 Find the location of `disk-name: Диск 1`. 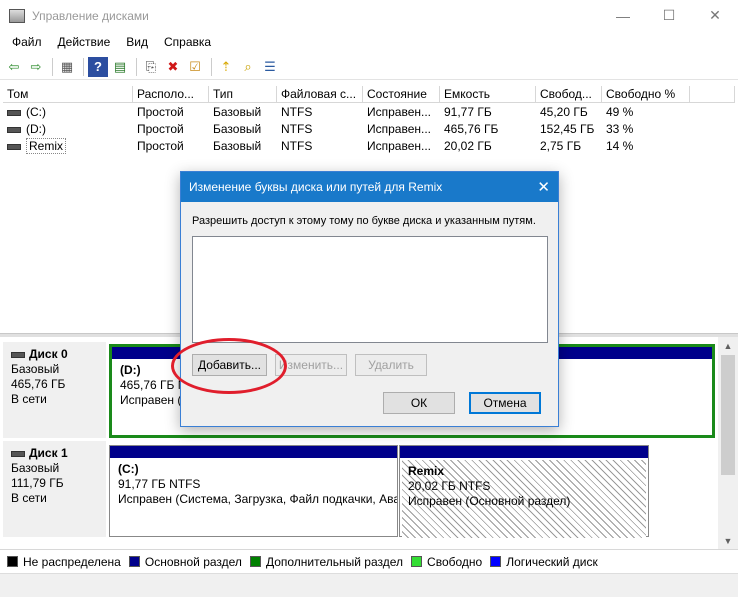

disk-name: Диск 1 is located at coordinates (48, 453).